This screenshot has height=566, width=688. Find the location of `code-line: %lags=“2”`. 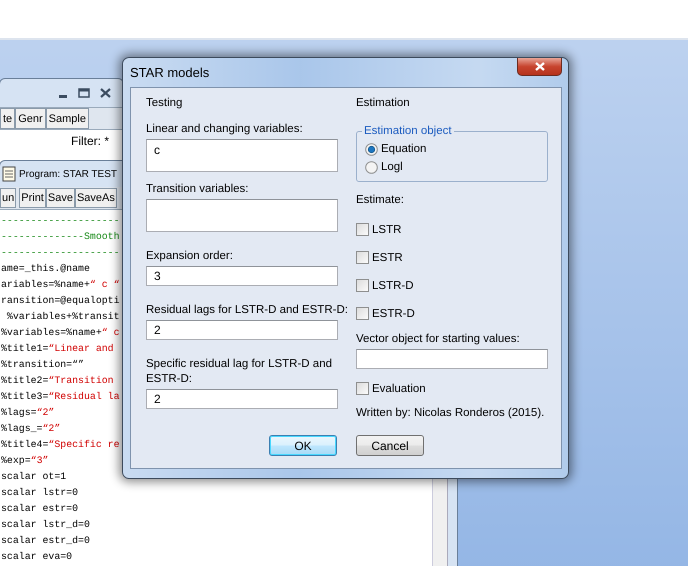

code-line: %lags=“2” is located at coordinates (27, 413).